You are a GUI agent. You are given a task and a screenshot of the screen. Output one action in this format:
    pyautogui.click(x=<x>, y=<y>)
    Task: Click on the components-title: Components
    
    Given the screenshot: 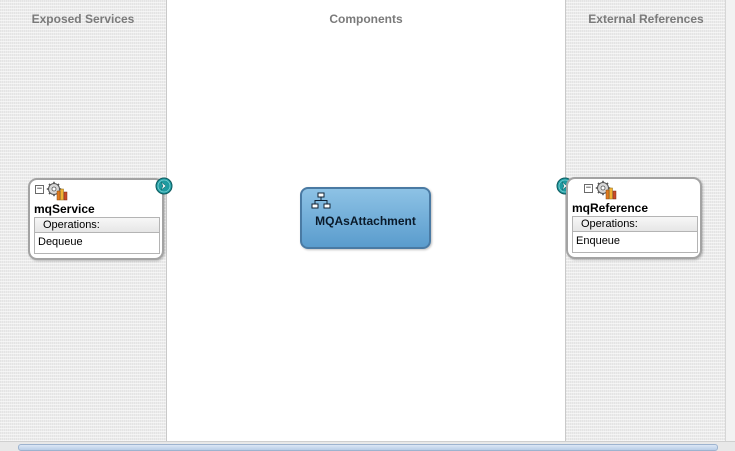 What is the action you would take?
    pyautogui.click(x=366, y=19)
    